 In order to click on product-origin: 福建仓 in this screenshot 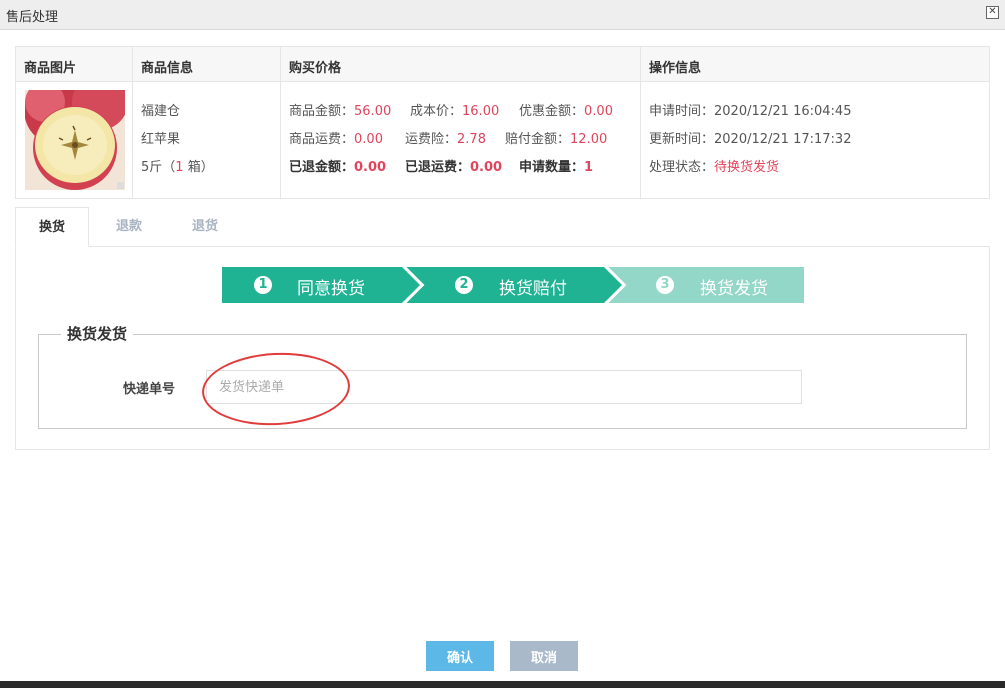, I will do `click(161, 111)`.